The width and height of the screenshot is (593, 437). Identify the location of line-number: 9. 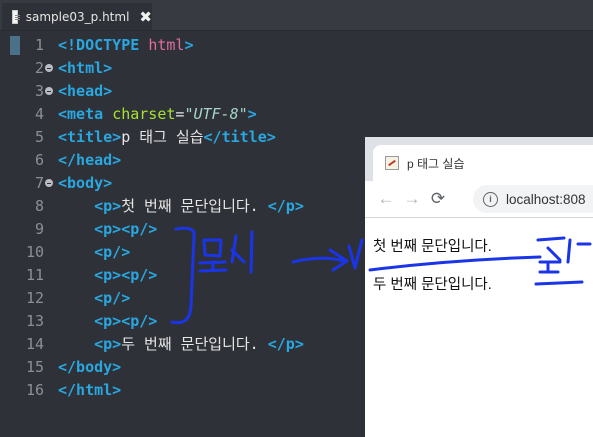
(39, 229).